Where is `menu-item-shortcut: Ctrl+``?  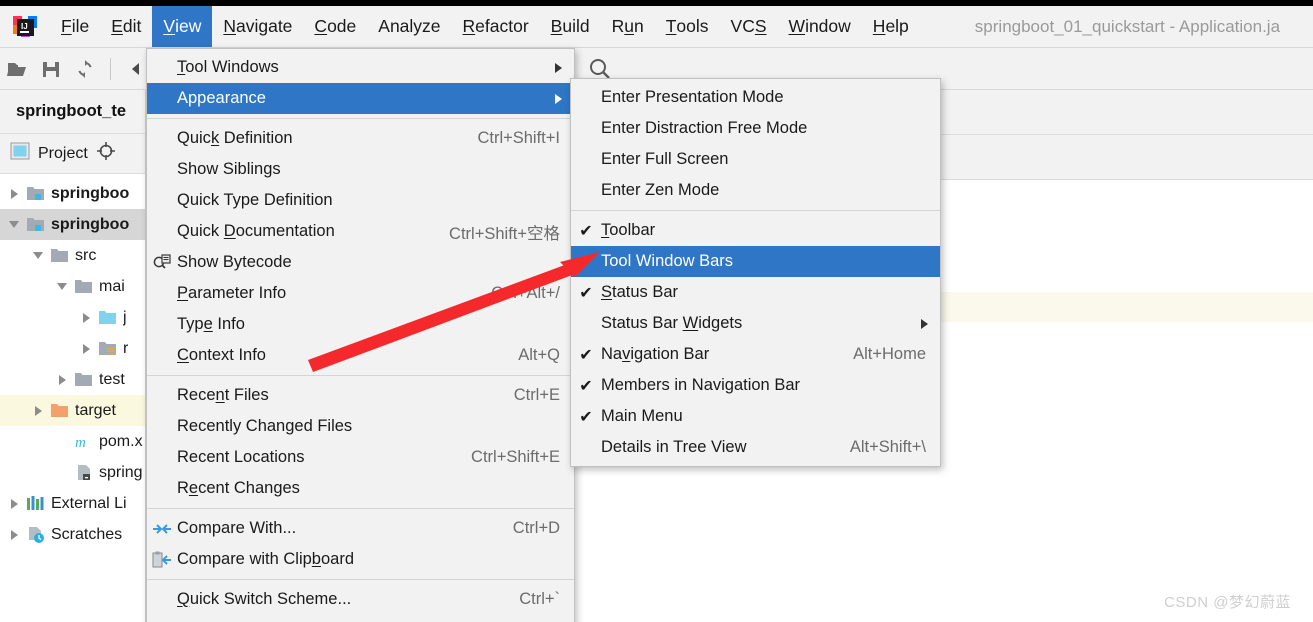 menu-item-shortcut: Ctrl+` is located at coordinates (539, 599).